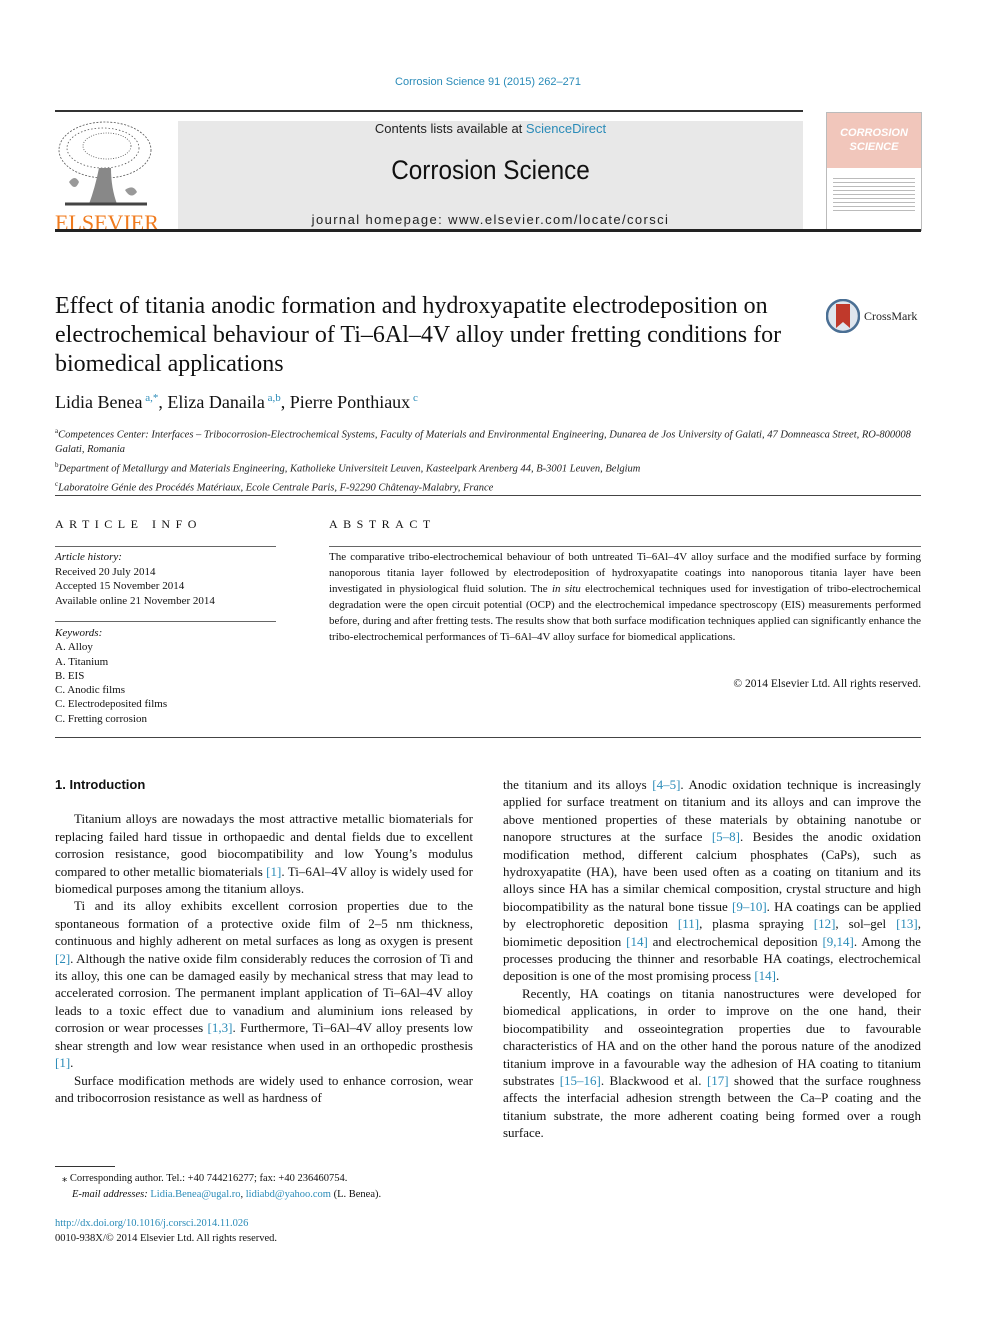 The height and width of the screenshot is (1323, 992). What do you see at coordinates (666, 784) in the screenshot?
I see `reference-link: [4–5]` at bounding box center [666, 784].